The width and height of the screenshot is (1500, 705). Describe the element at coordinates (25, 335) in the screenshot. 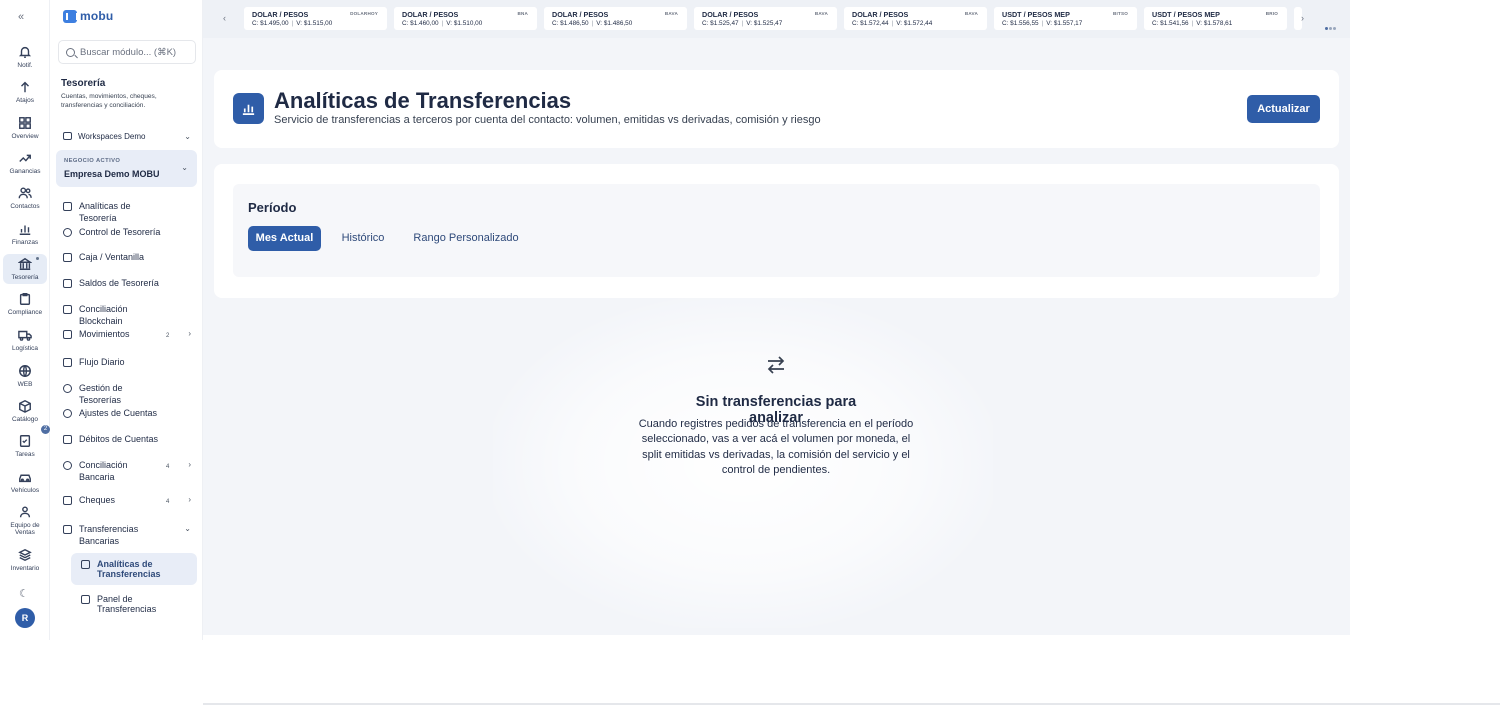

I see `truck-icon` at that location.